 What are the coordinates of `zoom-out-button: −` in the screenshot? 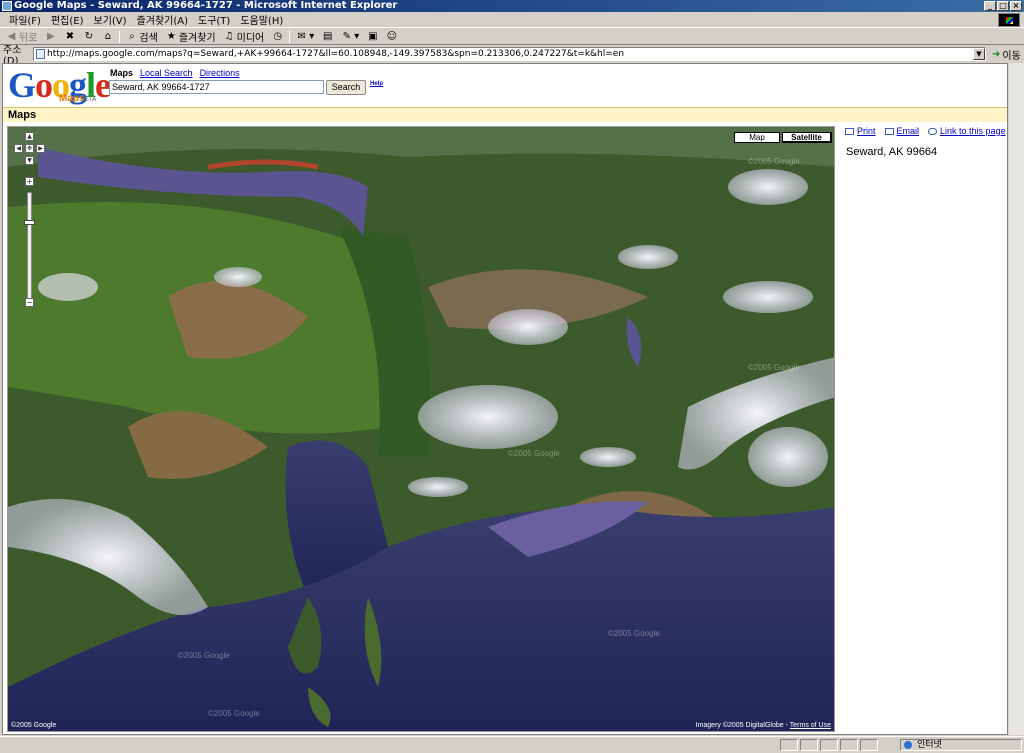 It's located at (29, 302).